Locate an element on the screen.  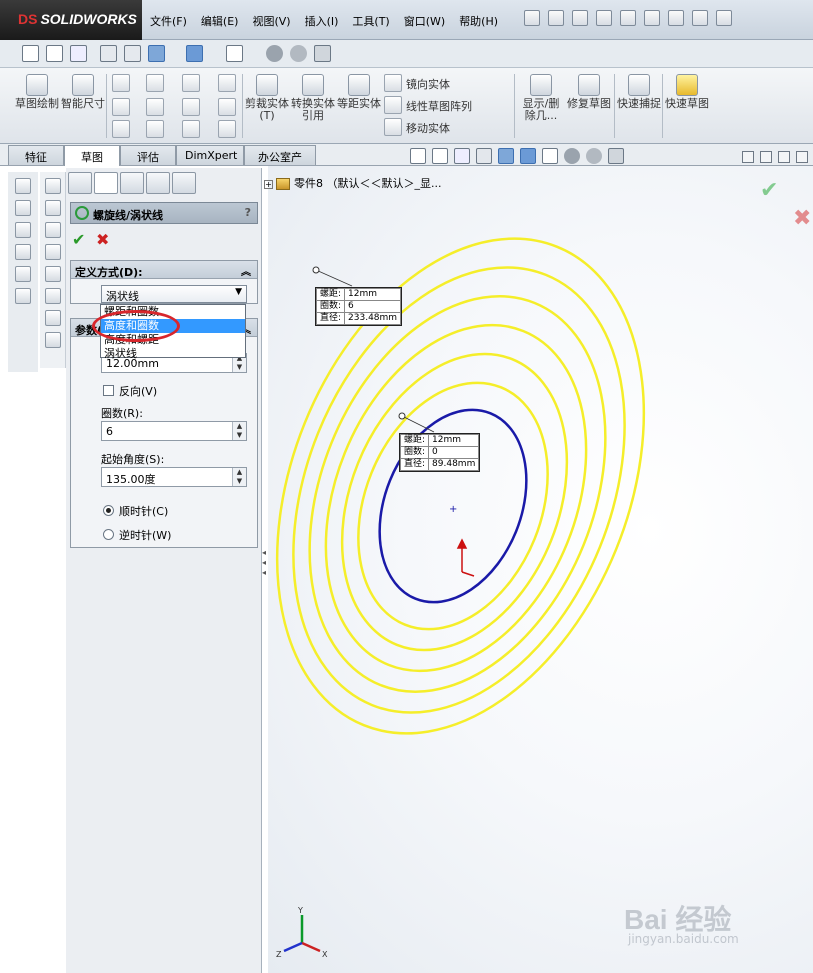
menu-edit: 编辑(E) is located at coordinates (220, 21).